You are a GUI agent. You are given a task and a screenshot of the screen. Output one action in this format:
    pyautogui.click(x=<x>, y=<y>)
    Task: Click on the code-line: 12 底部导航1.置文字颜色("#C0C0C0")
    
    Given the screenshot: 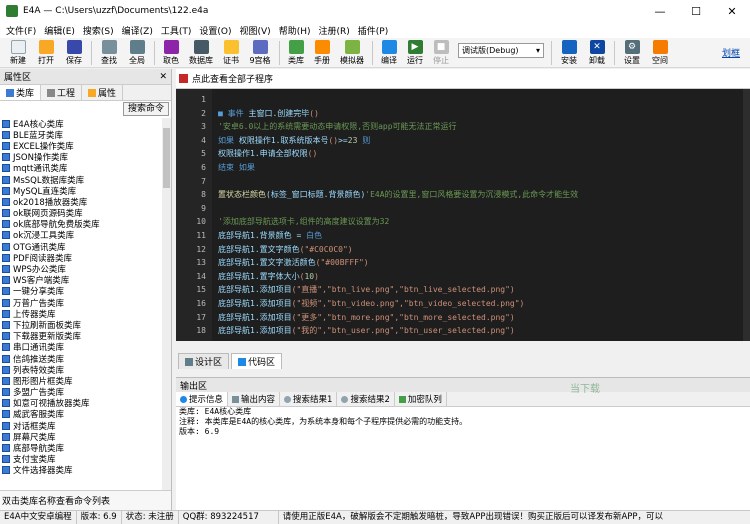 What is the action you would take?
    pyautogui.click(x=460, y=250)
    